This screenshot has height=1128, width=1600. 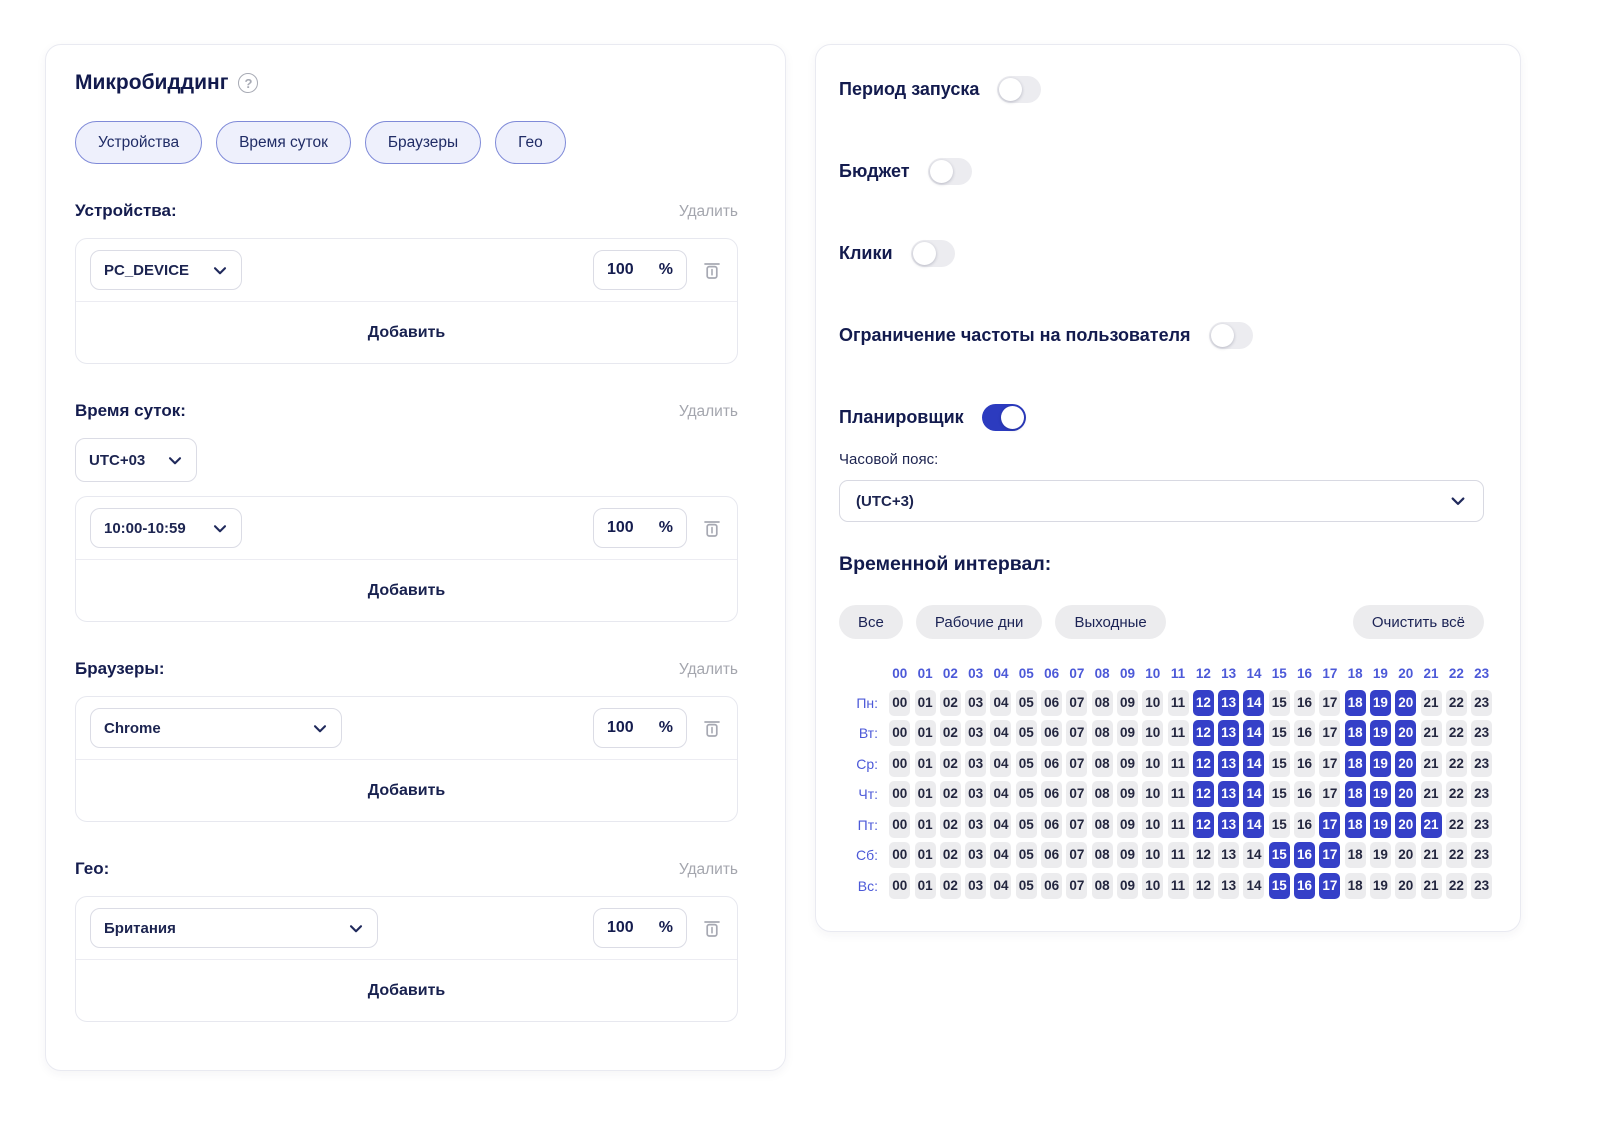 What do you see at coordinates (234, 928) in the screenshot?
I see `geo-select: Британия` at bounding box center [234, 928].